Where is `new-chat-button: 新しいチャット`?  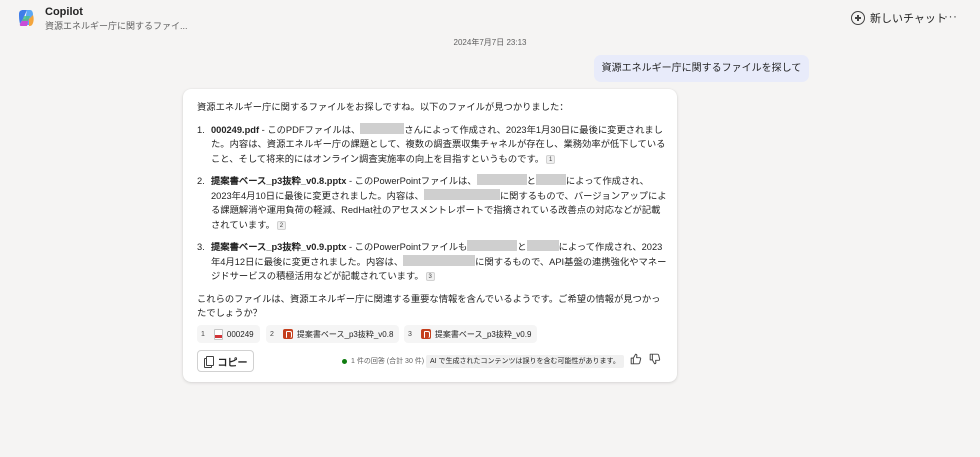
new-chat-button: 新しいチャット is located at coordinates (899, 18).